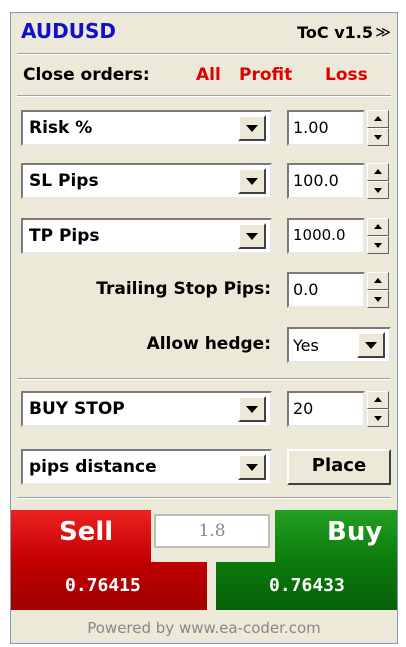 The width and height of the screenshot is (406, 647). What do you see at coordinates (77, 409) in the screenshot?
I see `order-type-value: BUY STOP` at bounding box center [77, 409].